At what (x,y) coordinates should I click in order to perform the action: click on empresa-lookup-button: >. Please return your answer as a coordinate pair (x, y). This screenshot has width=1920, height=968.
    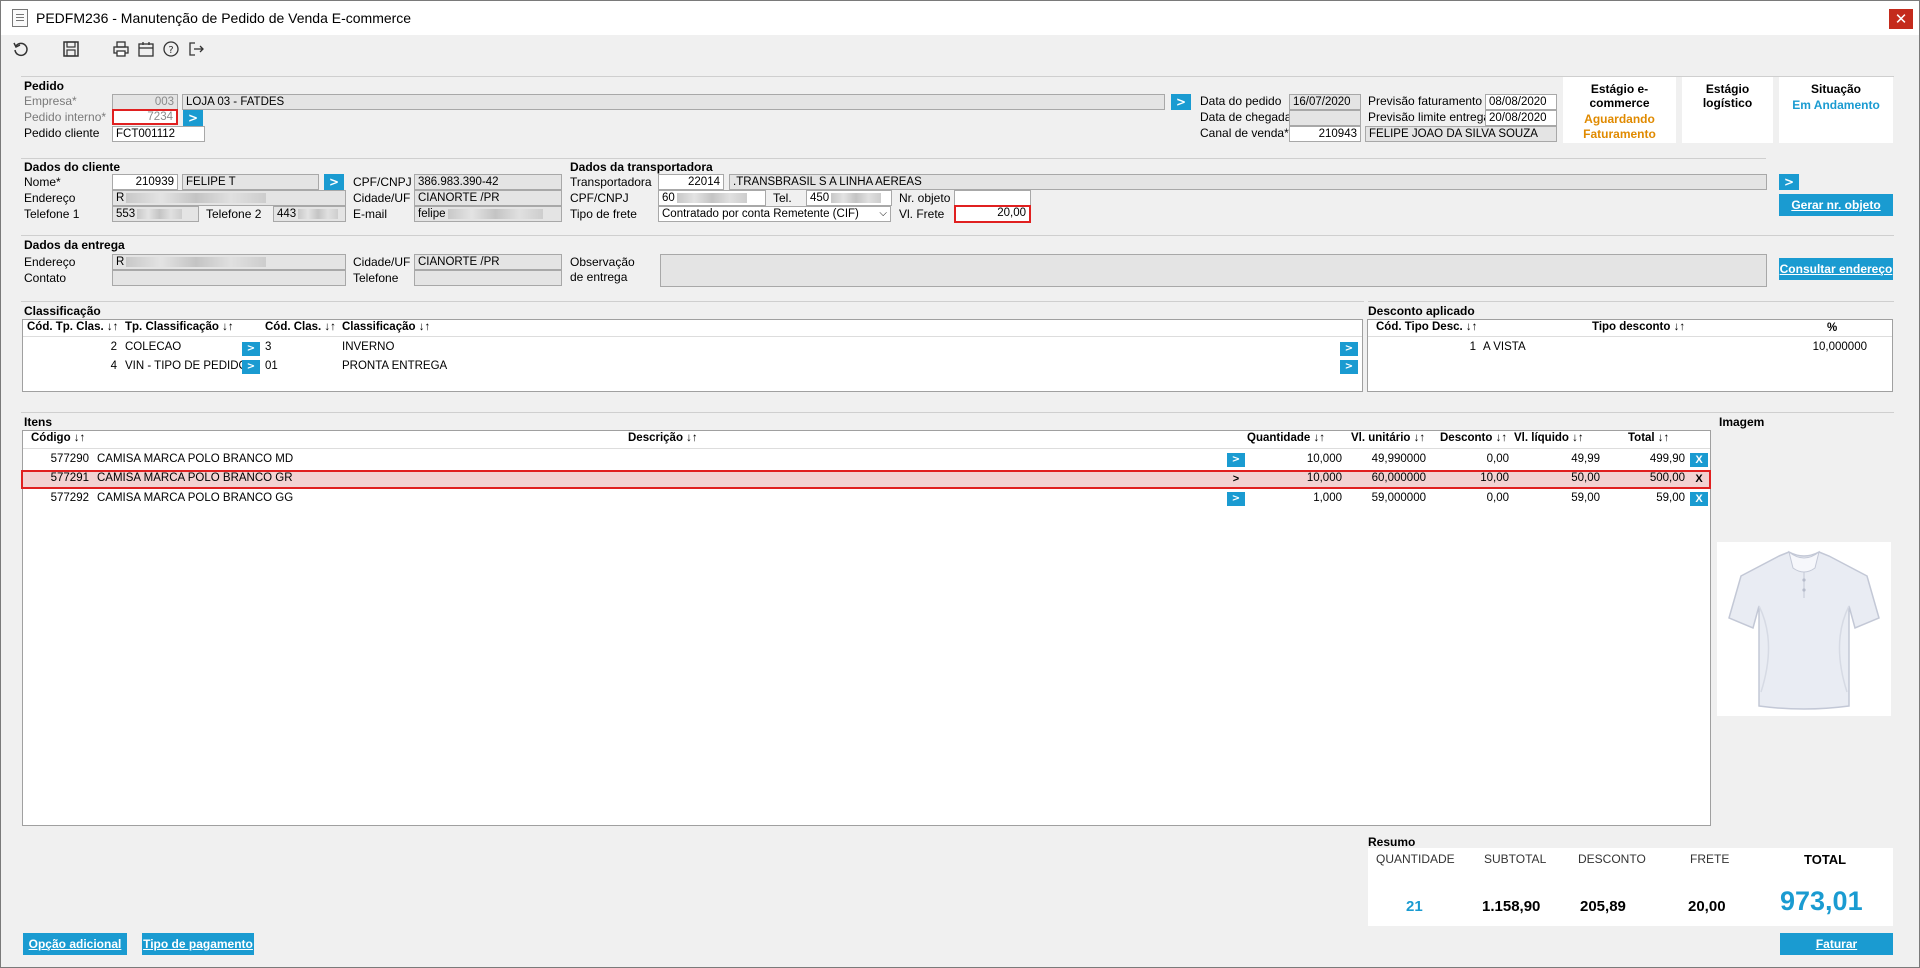
    Looking at the image, I should click on (1181, 102).